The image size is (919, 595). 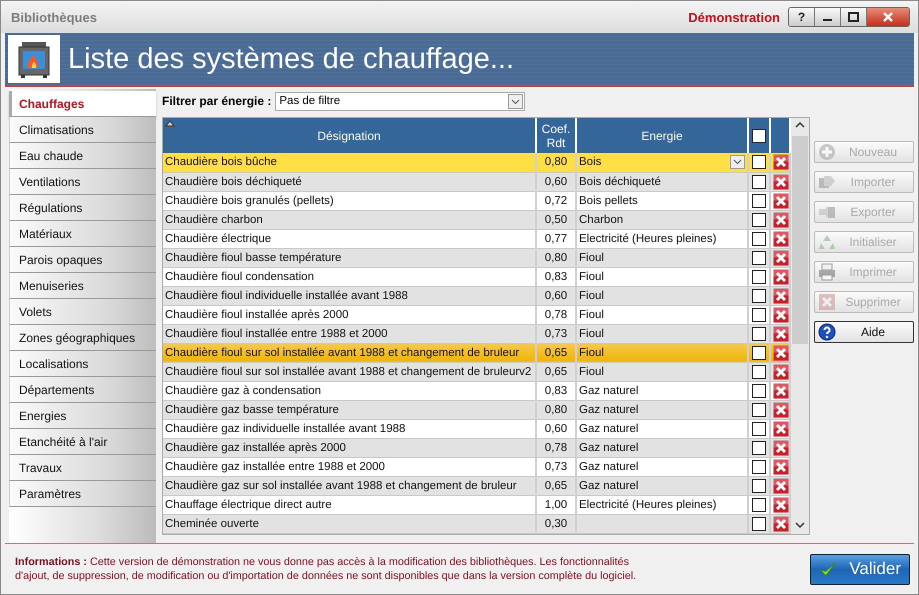 What do you see at coordinates (827, 272) in the screenshot?
I see `printer-icon` at bounding box center [827, 272].